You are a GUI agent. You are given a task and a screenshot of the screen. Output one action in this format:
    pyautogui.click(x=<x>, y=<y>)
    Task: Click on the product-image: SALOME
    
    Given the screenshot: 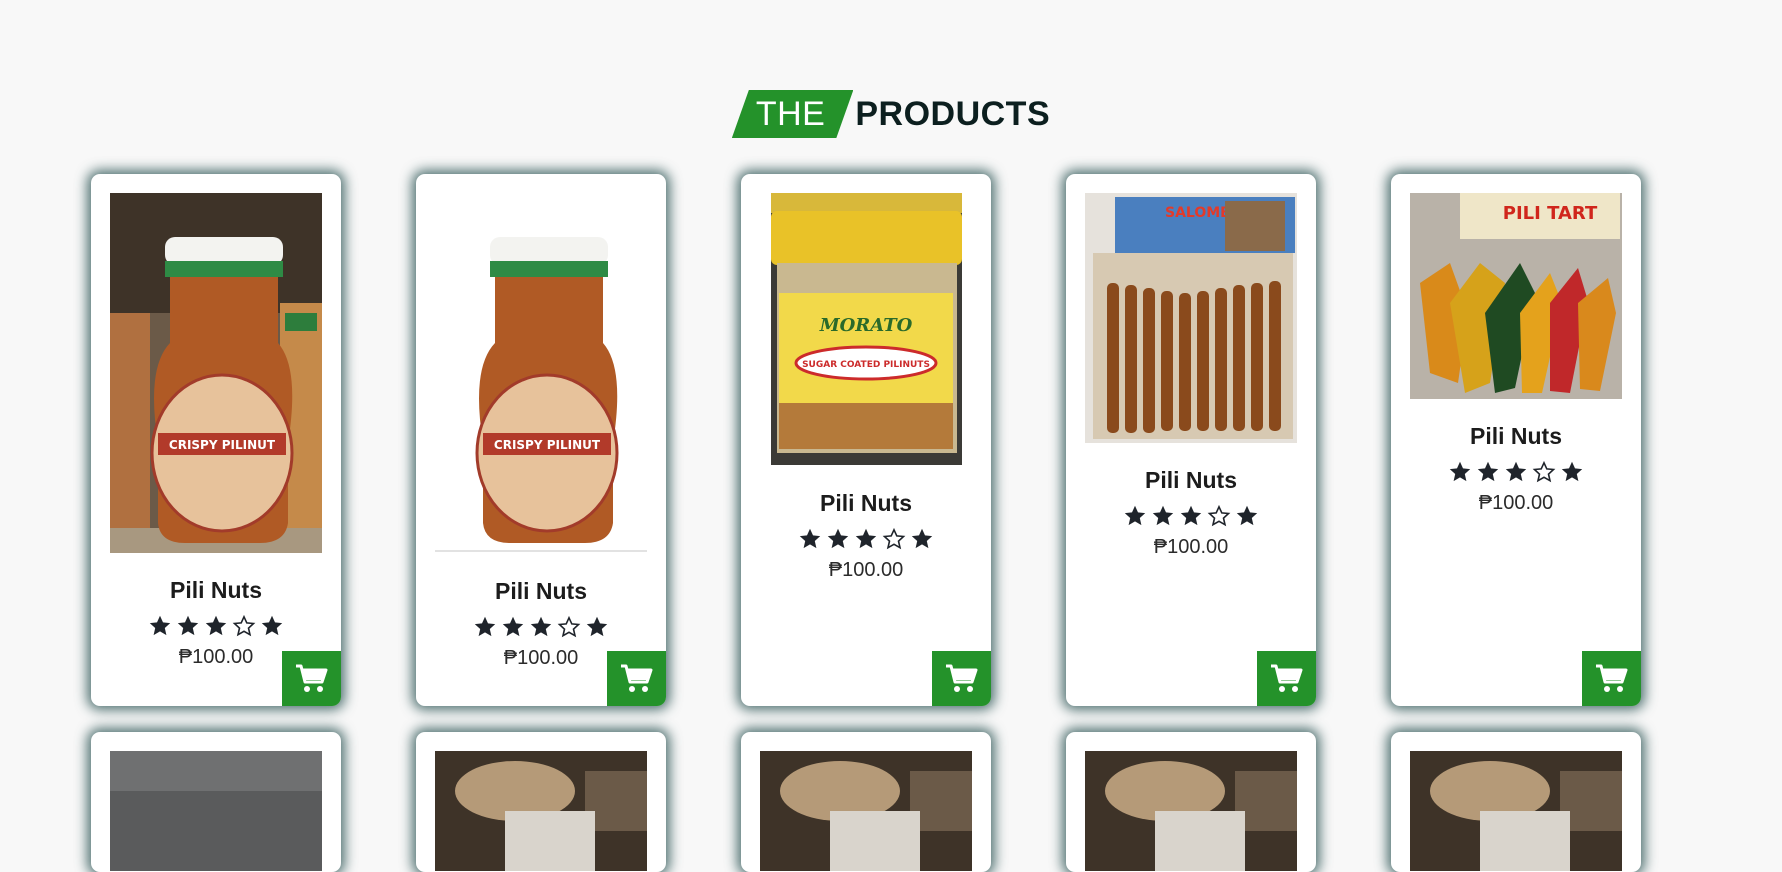 What is the action you would take?
    pyautogui.click(x=1191, y=318)
    